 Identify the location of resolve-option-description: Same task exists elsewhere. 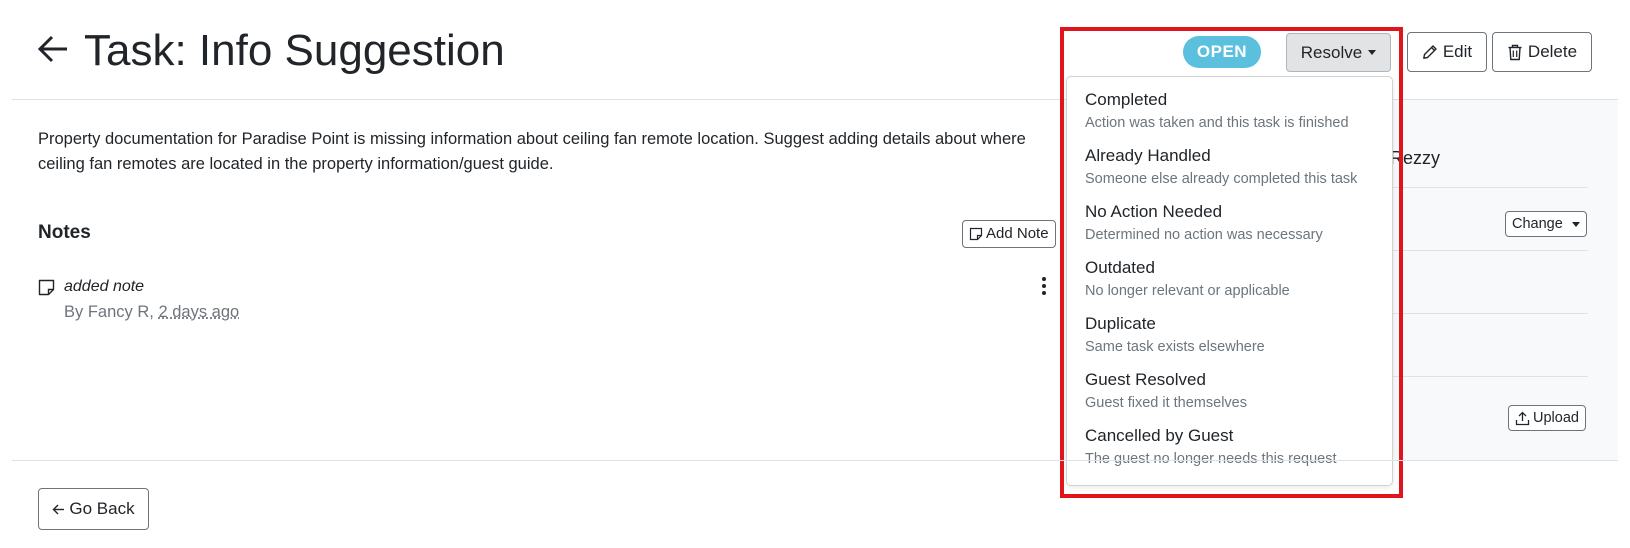
(1175, 347).